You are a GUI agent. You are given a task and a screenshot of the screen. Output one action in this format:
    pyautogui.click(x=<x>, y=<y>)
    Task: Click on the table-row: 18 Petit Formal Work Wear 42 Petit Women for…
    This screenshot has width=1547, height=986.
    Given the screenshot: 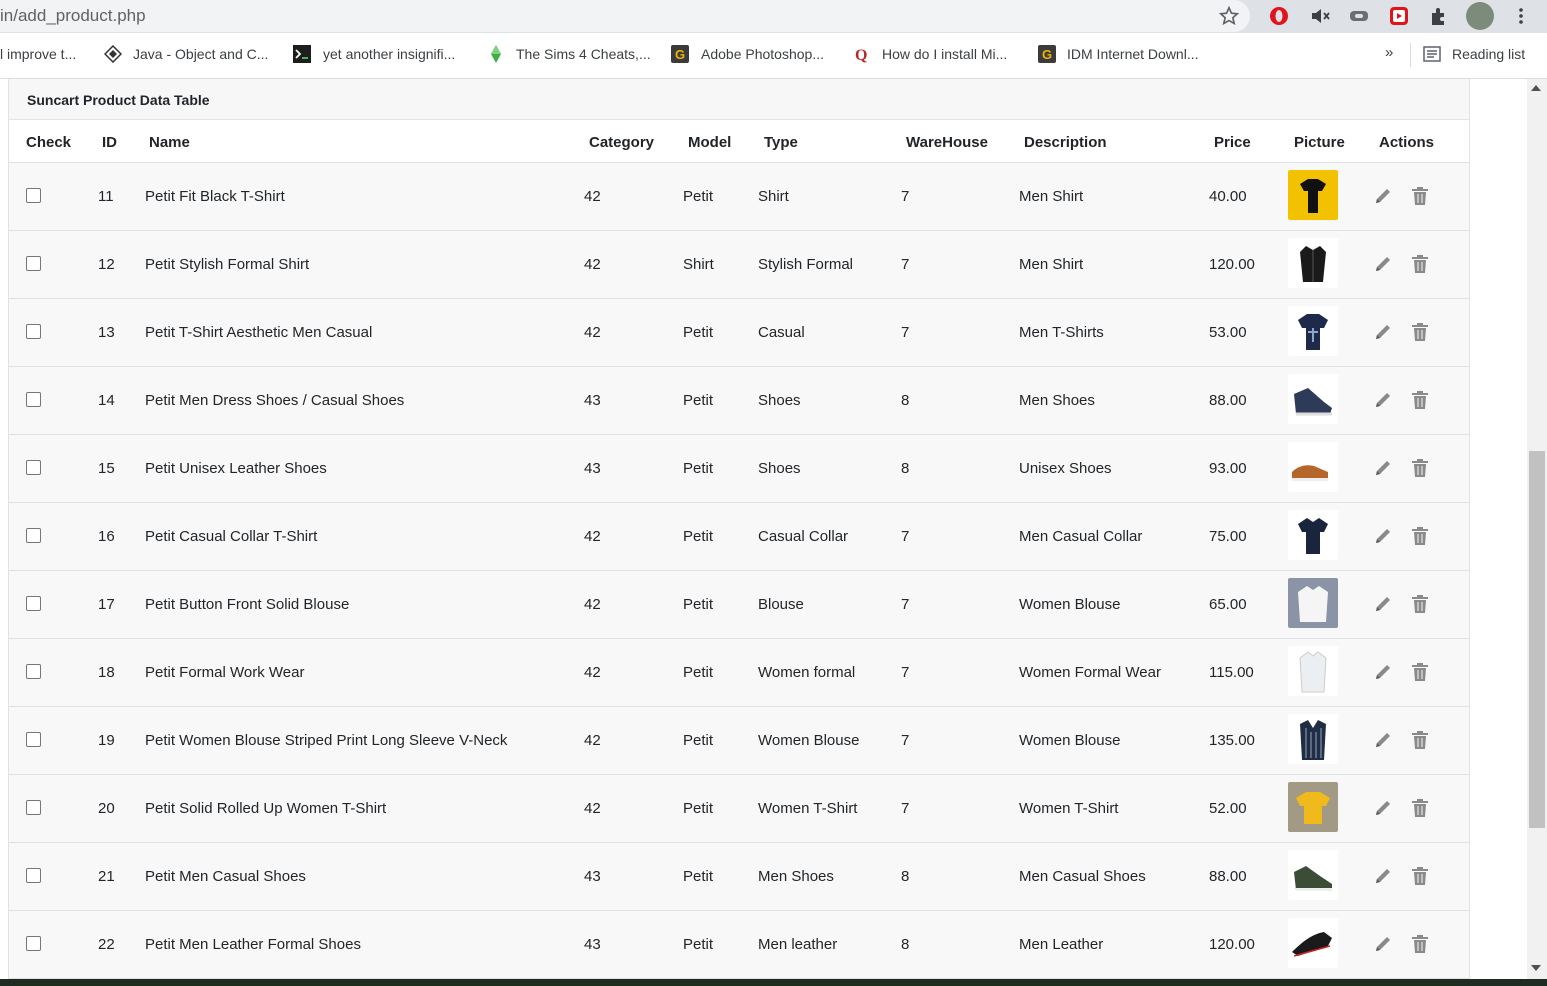 What is the action you would take?
    pyautogui.click(x=739, y=673)
    